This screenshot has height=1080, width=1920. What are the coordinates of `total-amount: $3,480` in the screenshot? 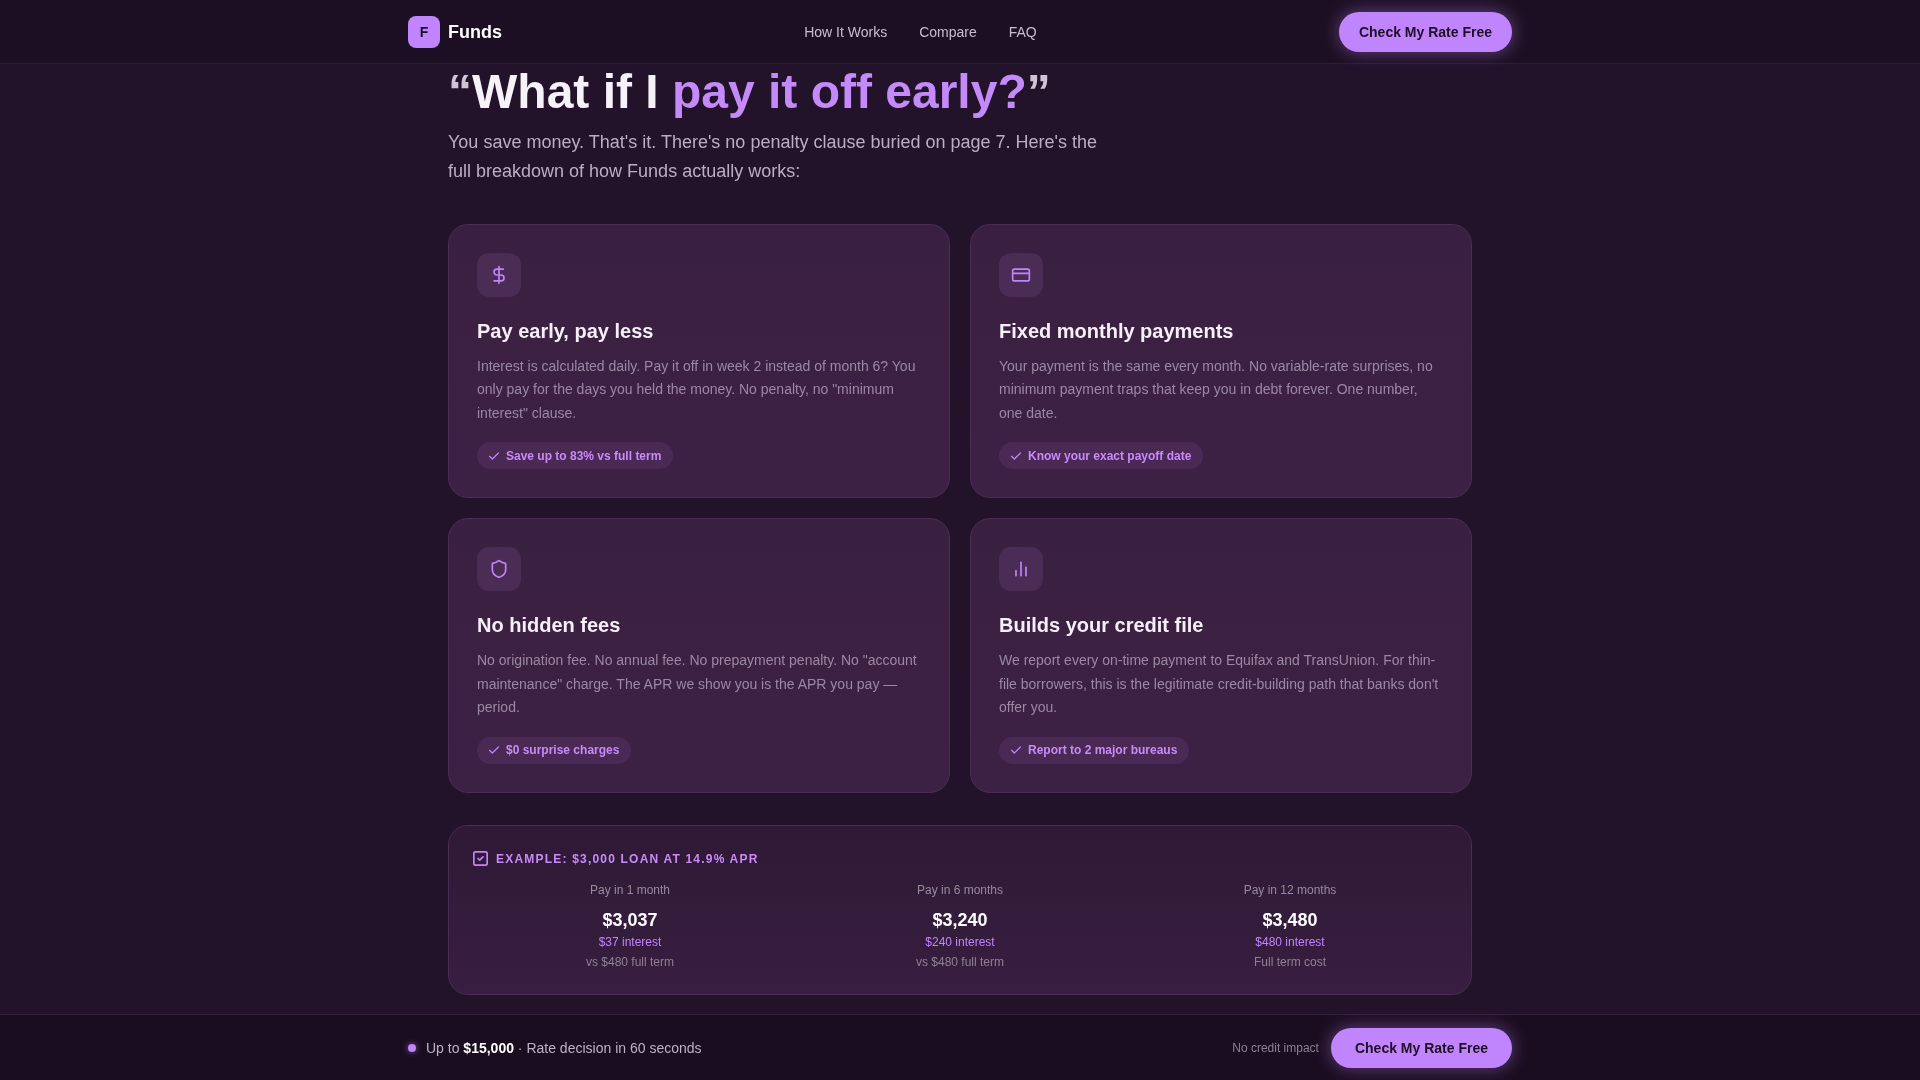 It's located at (1290, 920).